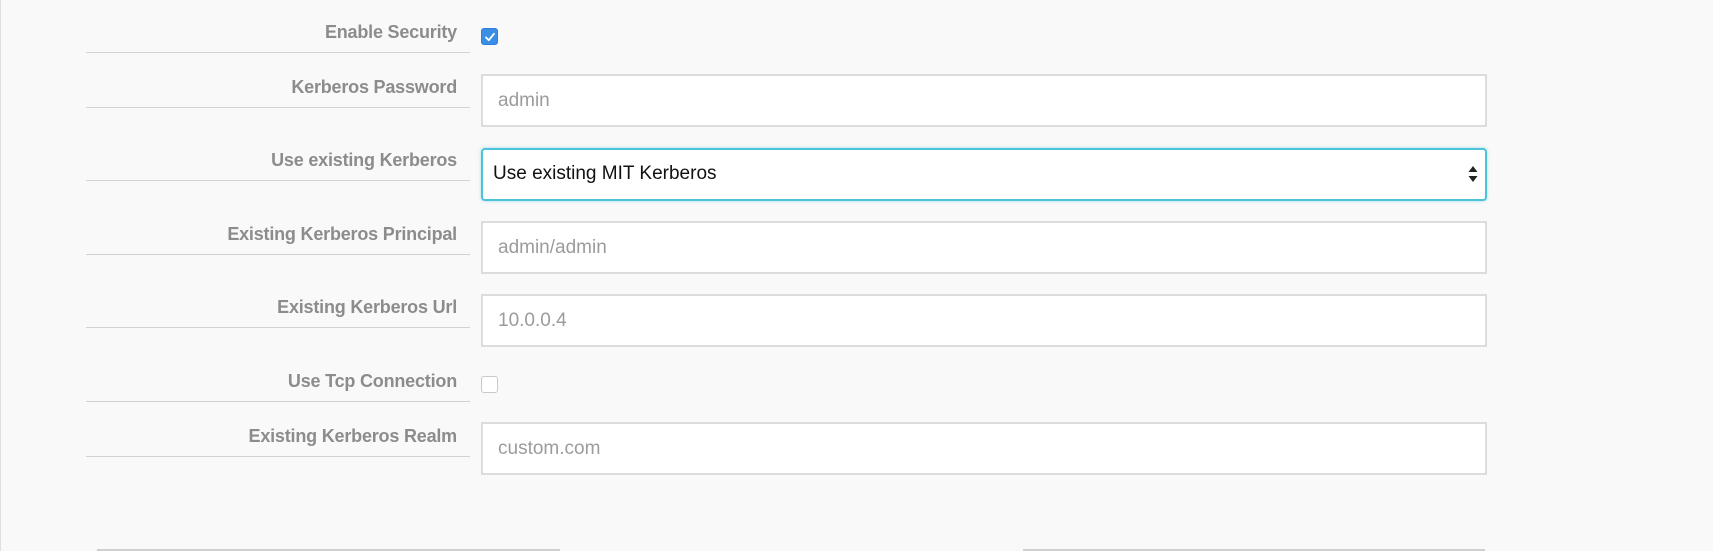  Describe the element at coordinates (489, 384) in the screenshot. I see `use-tcp-connection-checkbox` at that location.